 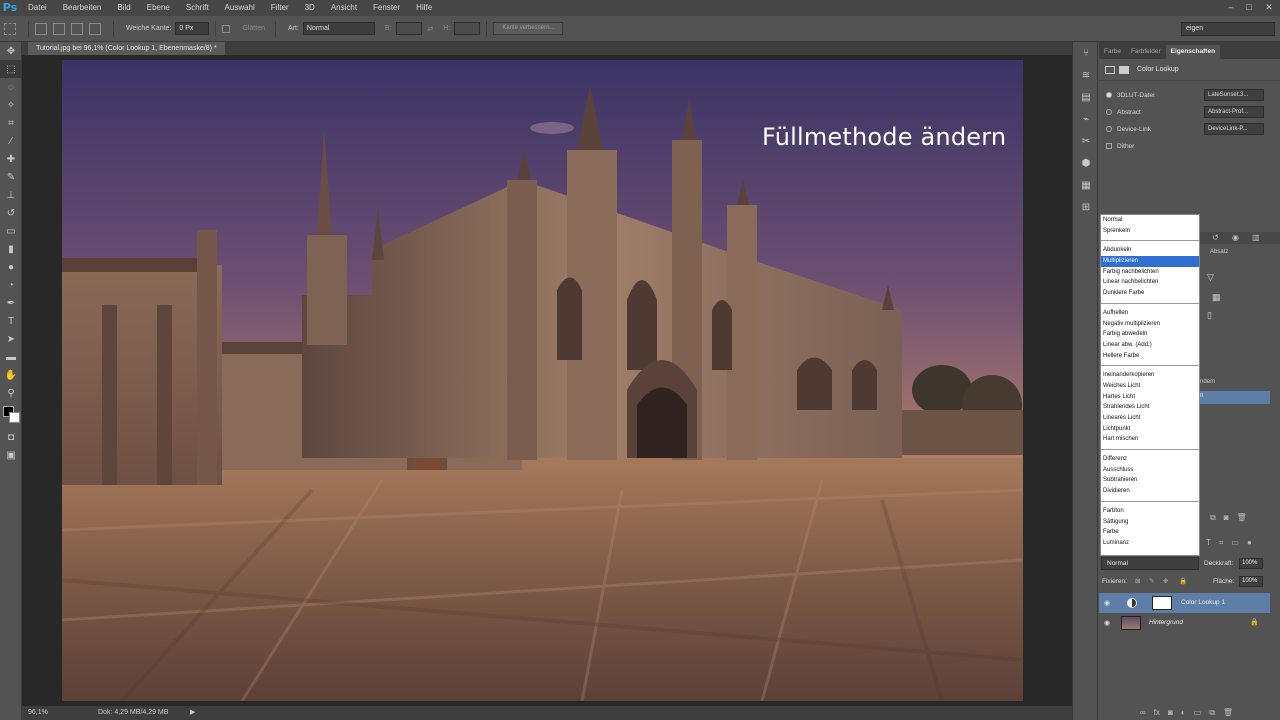 What do you see at coordinates (1162, 603) in the screenshot?
I see `layer-mask-thumbnail` at bounding box center [1162, 603].